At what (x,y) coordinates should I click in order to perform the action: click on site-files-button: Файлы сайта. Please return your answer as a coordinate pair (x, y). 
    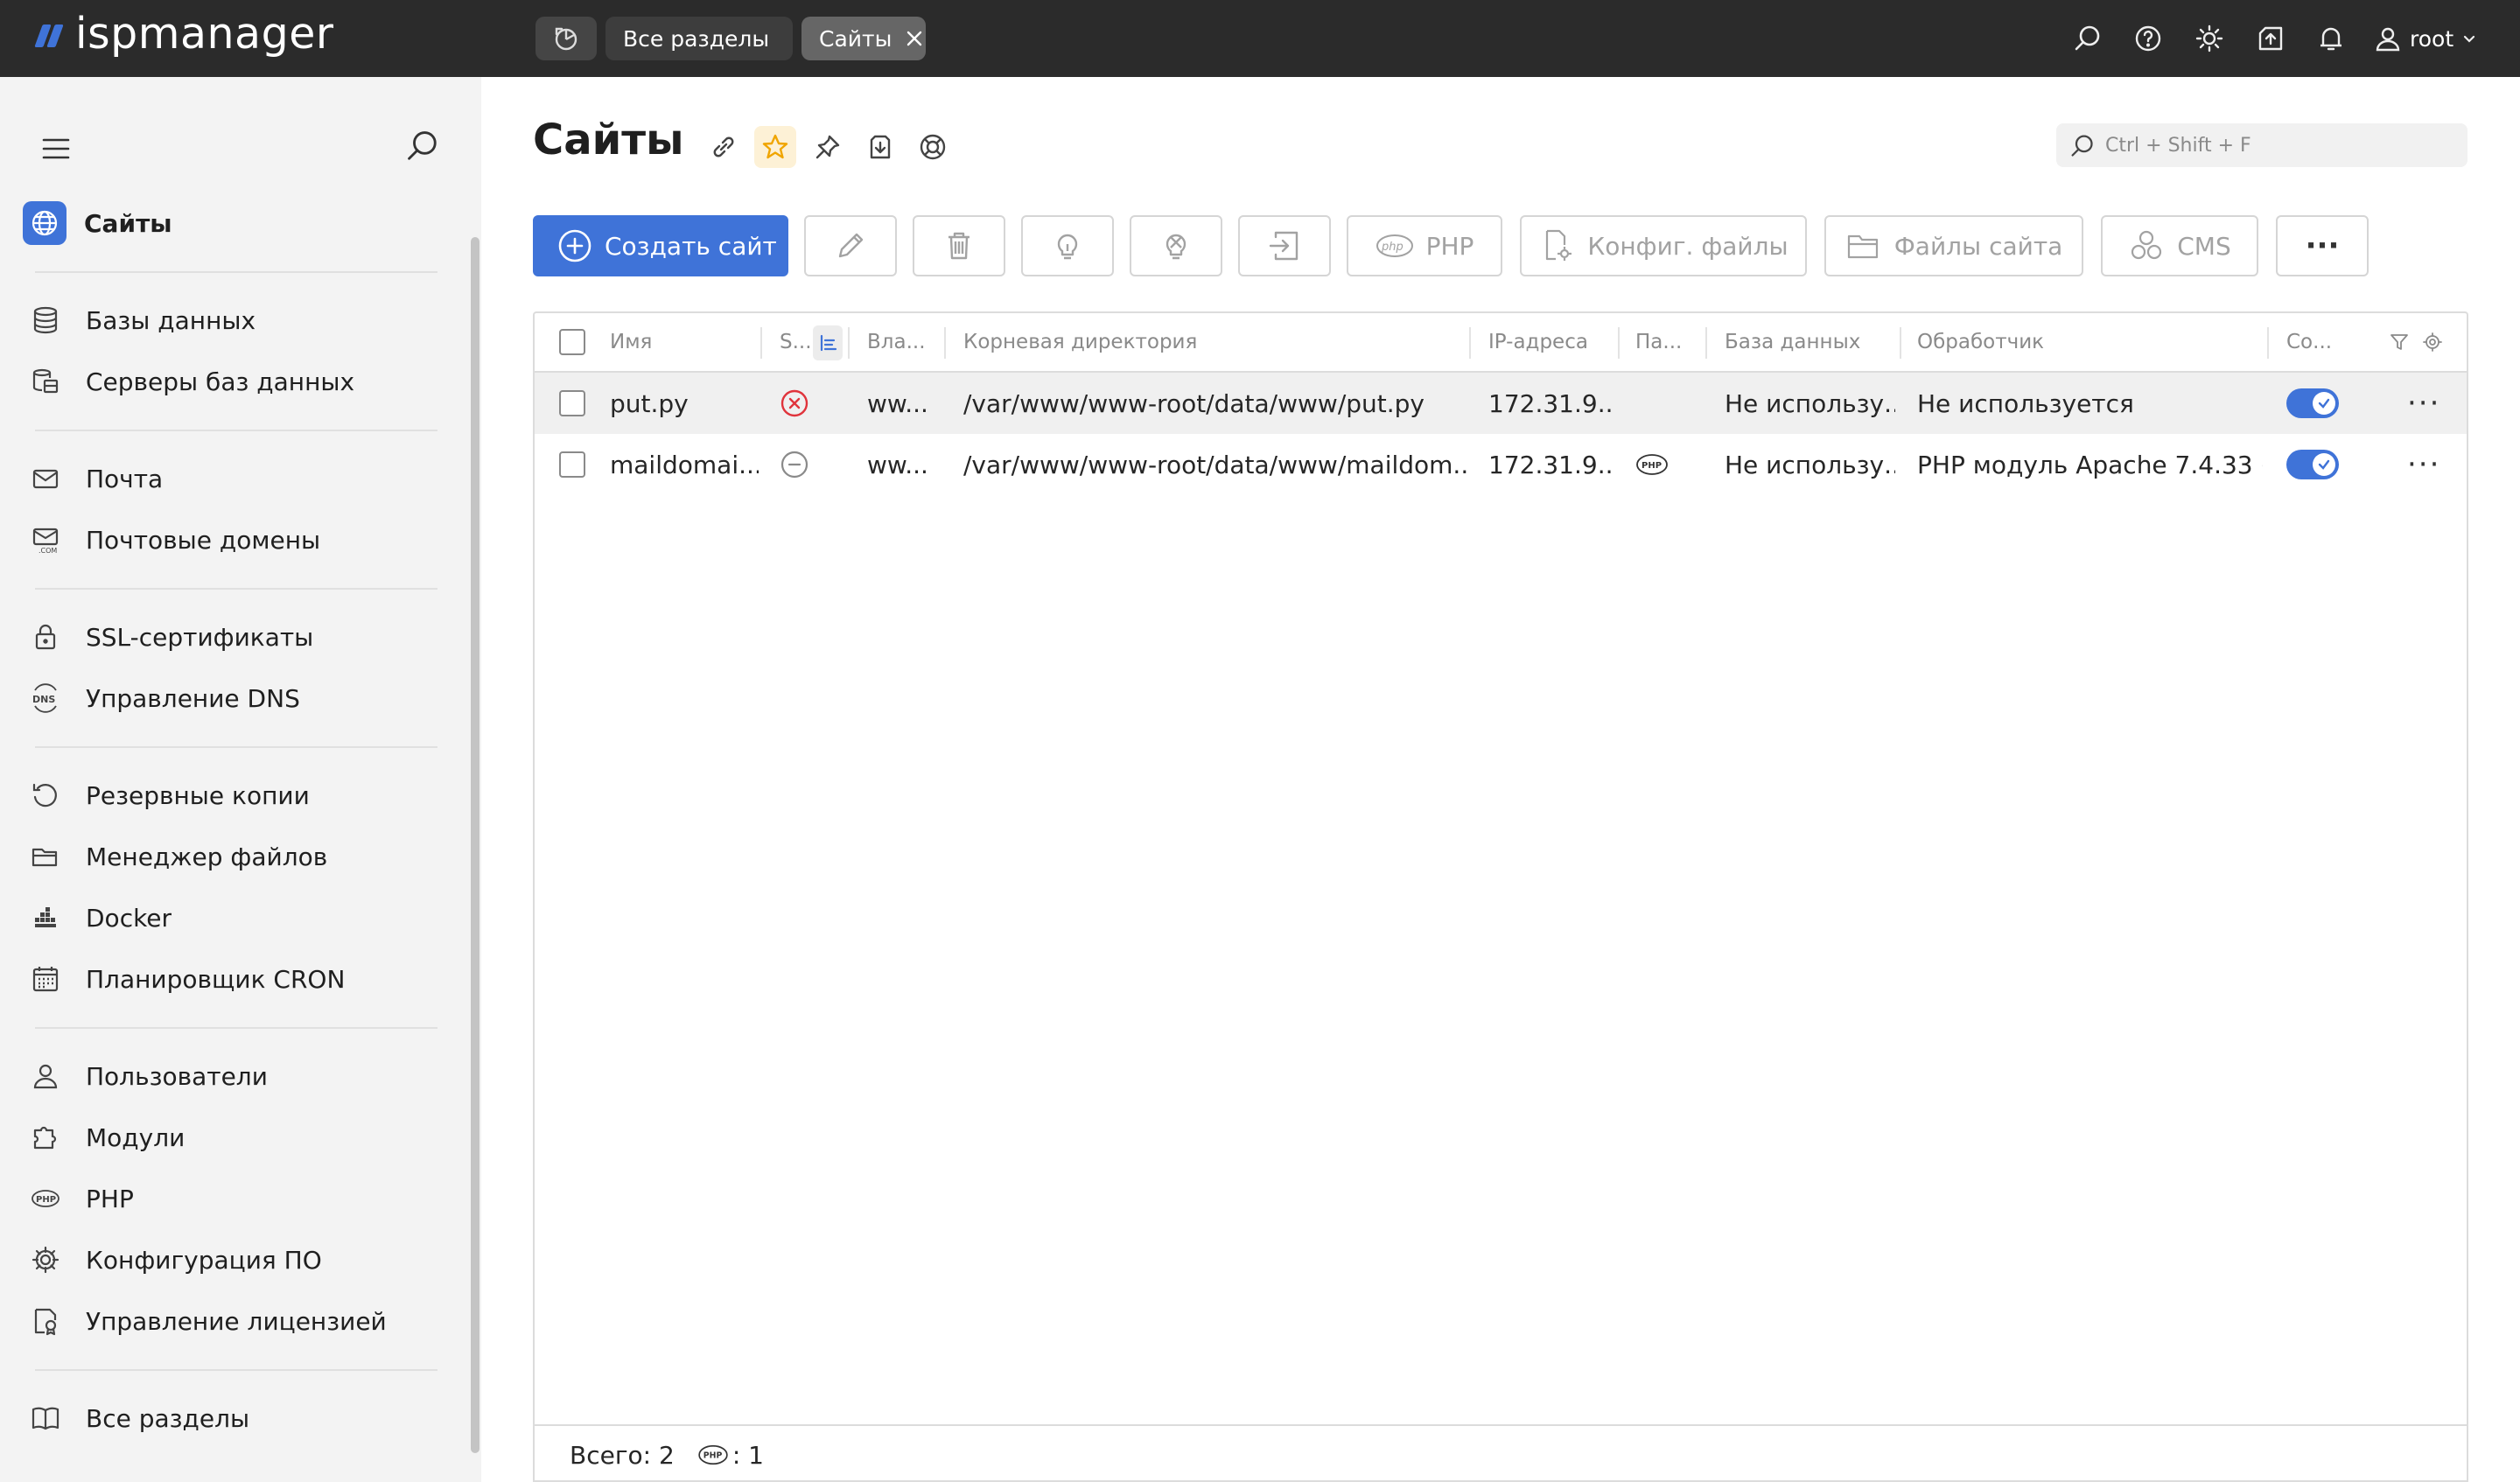
    Looking at the image, I should click on (1953, 245).